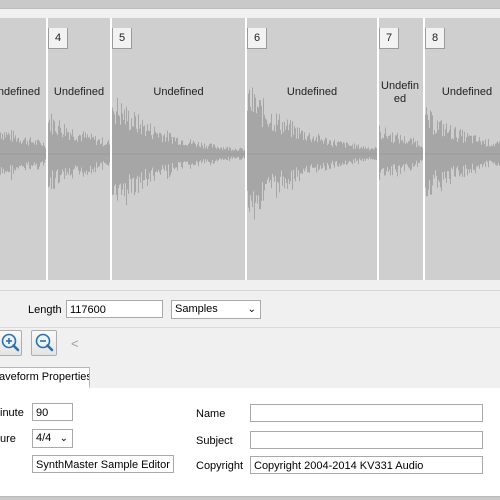 The height and width of the screenshot is (500, 500). Describe the element at coordinates (122, 38) in the screenshot. I see `region-number: 5` at that location.